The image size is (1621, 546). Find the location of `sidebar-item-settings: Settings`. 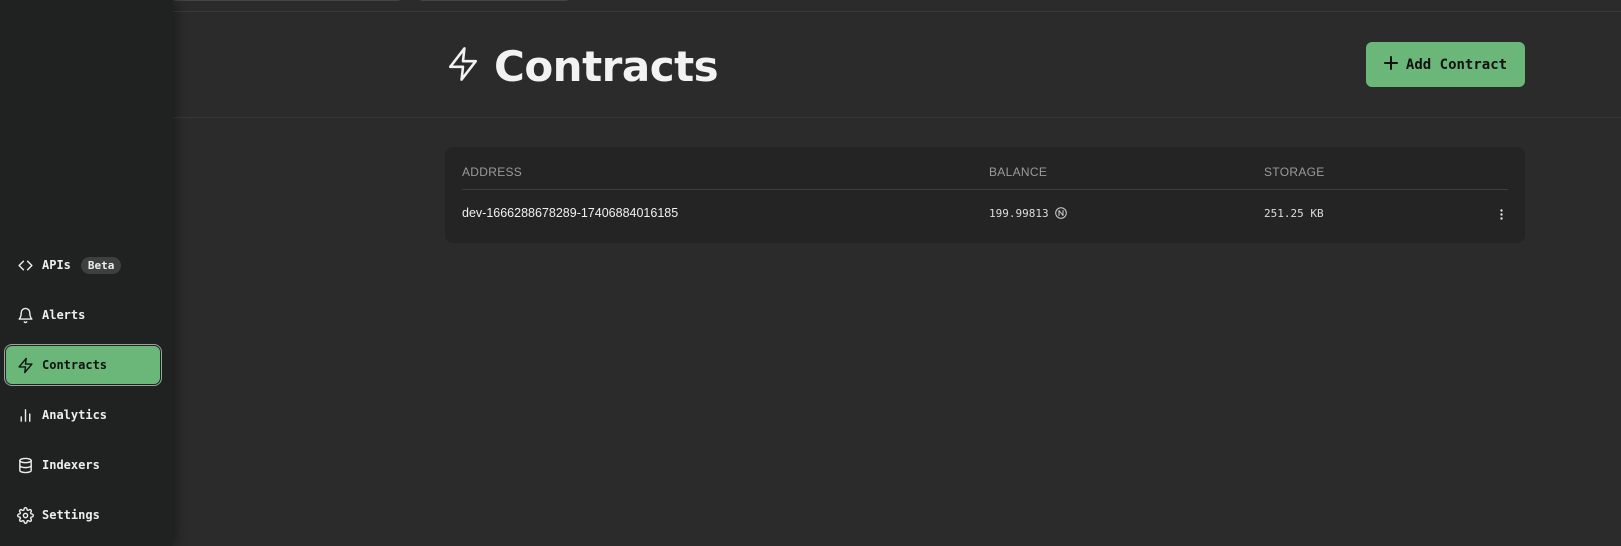

sidebar-item-settings: Settings is located at coordinates (83, 515).